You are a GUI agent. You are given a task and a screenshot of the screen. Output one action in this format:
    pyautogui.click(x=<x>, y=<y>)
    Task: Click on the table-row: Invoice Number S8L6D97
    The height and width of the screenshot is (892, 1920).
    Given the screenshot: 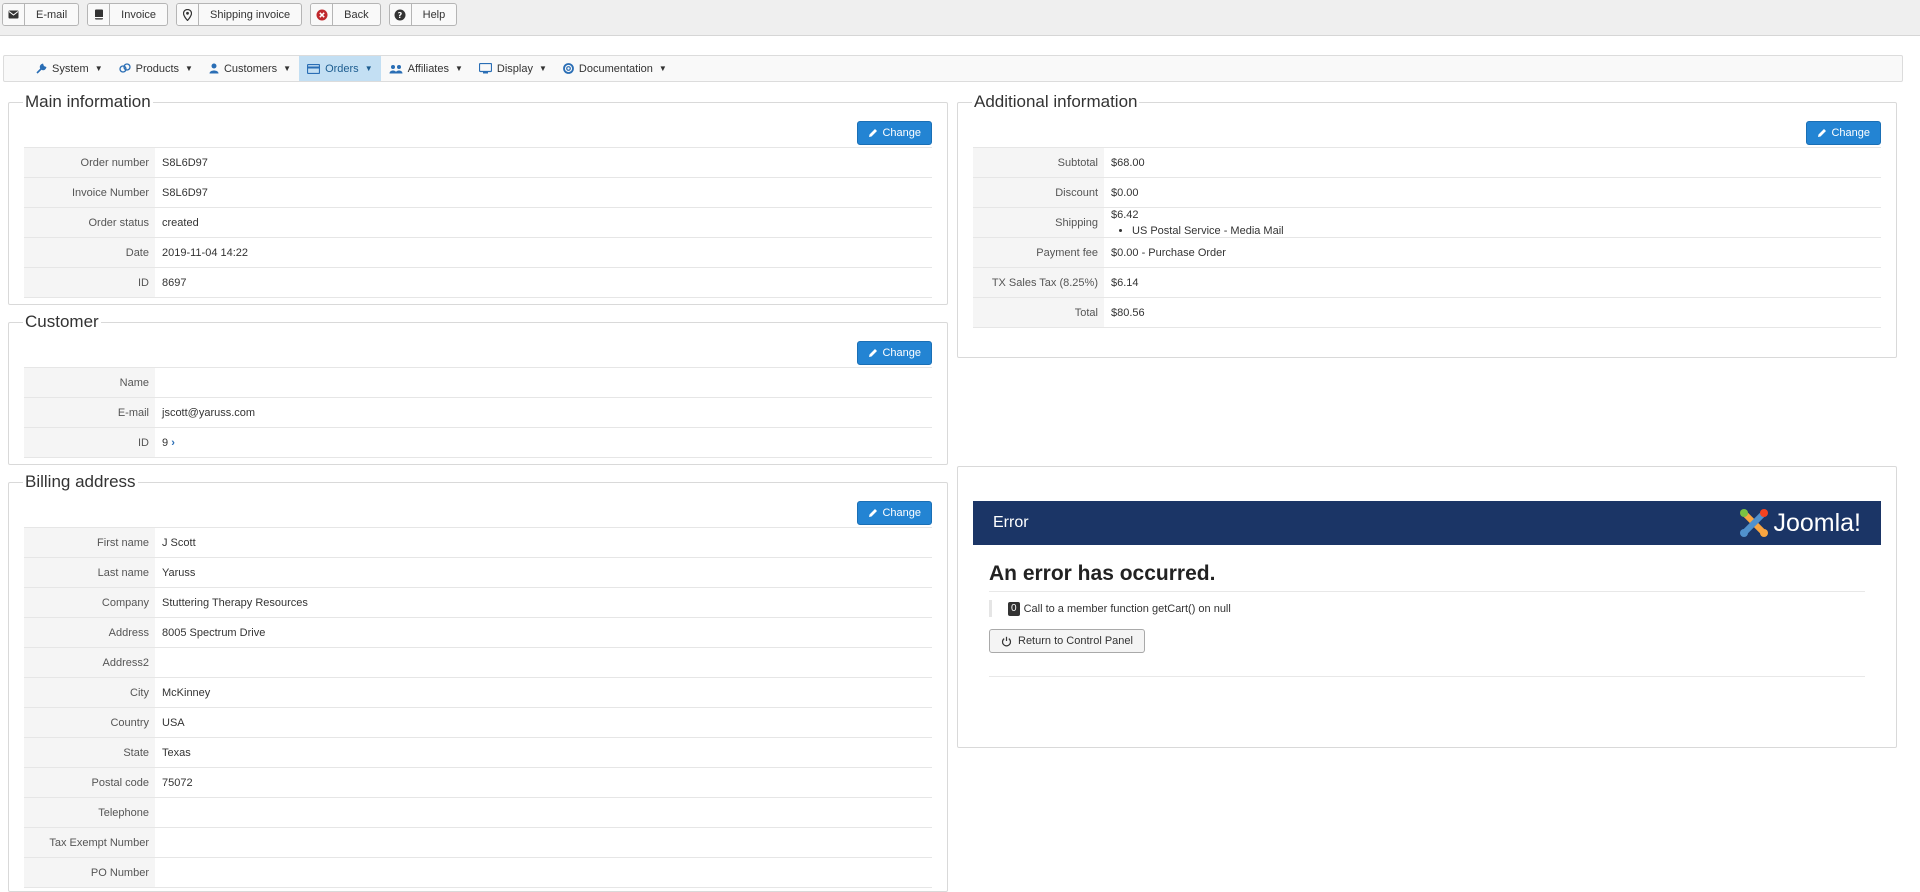 What is the action you would take?
    pyautogui.click(x=478, y=192)
    